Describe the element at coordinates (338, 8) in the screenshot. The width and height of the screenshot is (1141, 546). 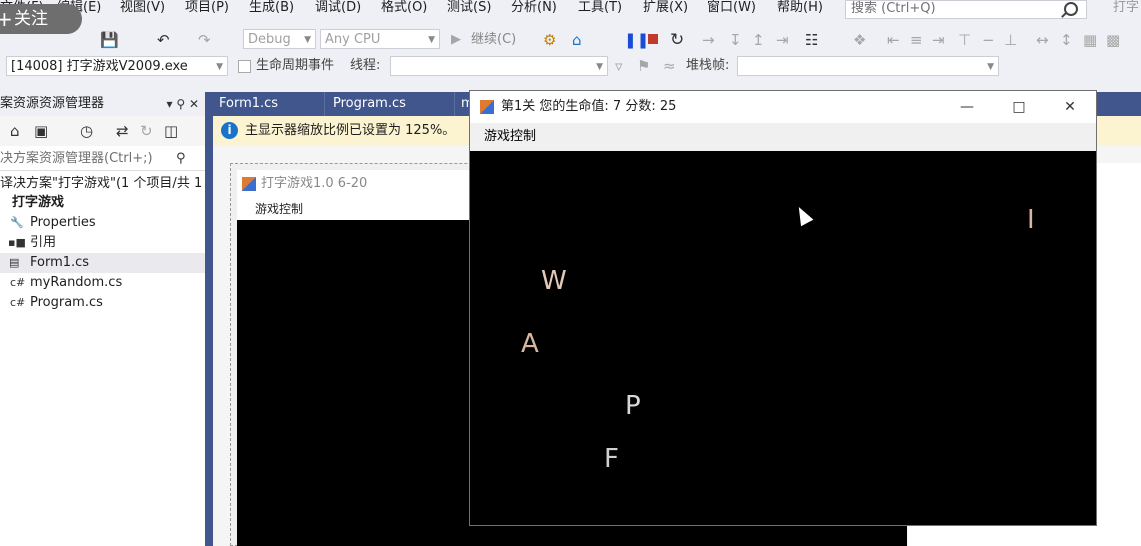
I see `menu-debug: 调试(D)` at that location.